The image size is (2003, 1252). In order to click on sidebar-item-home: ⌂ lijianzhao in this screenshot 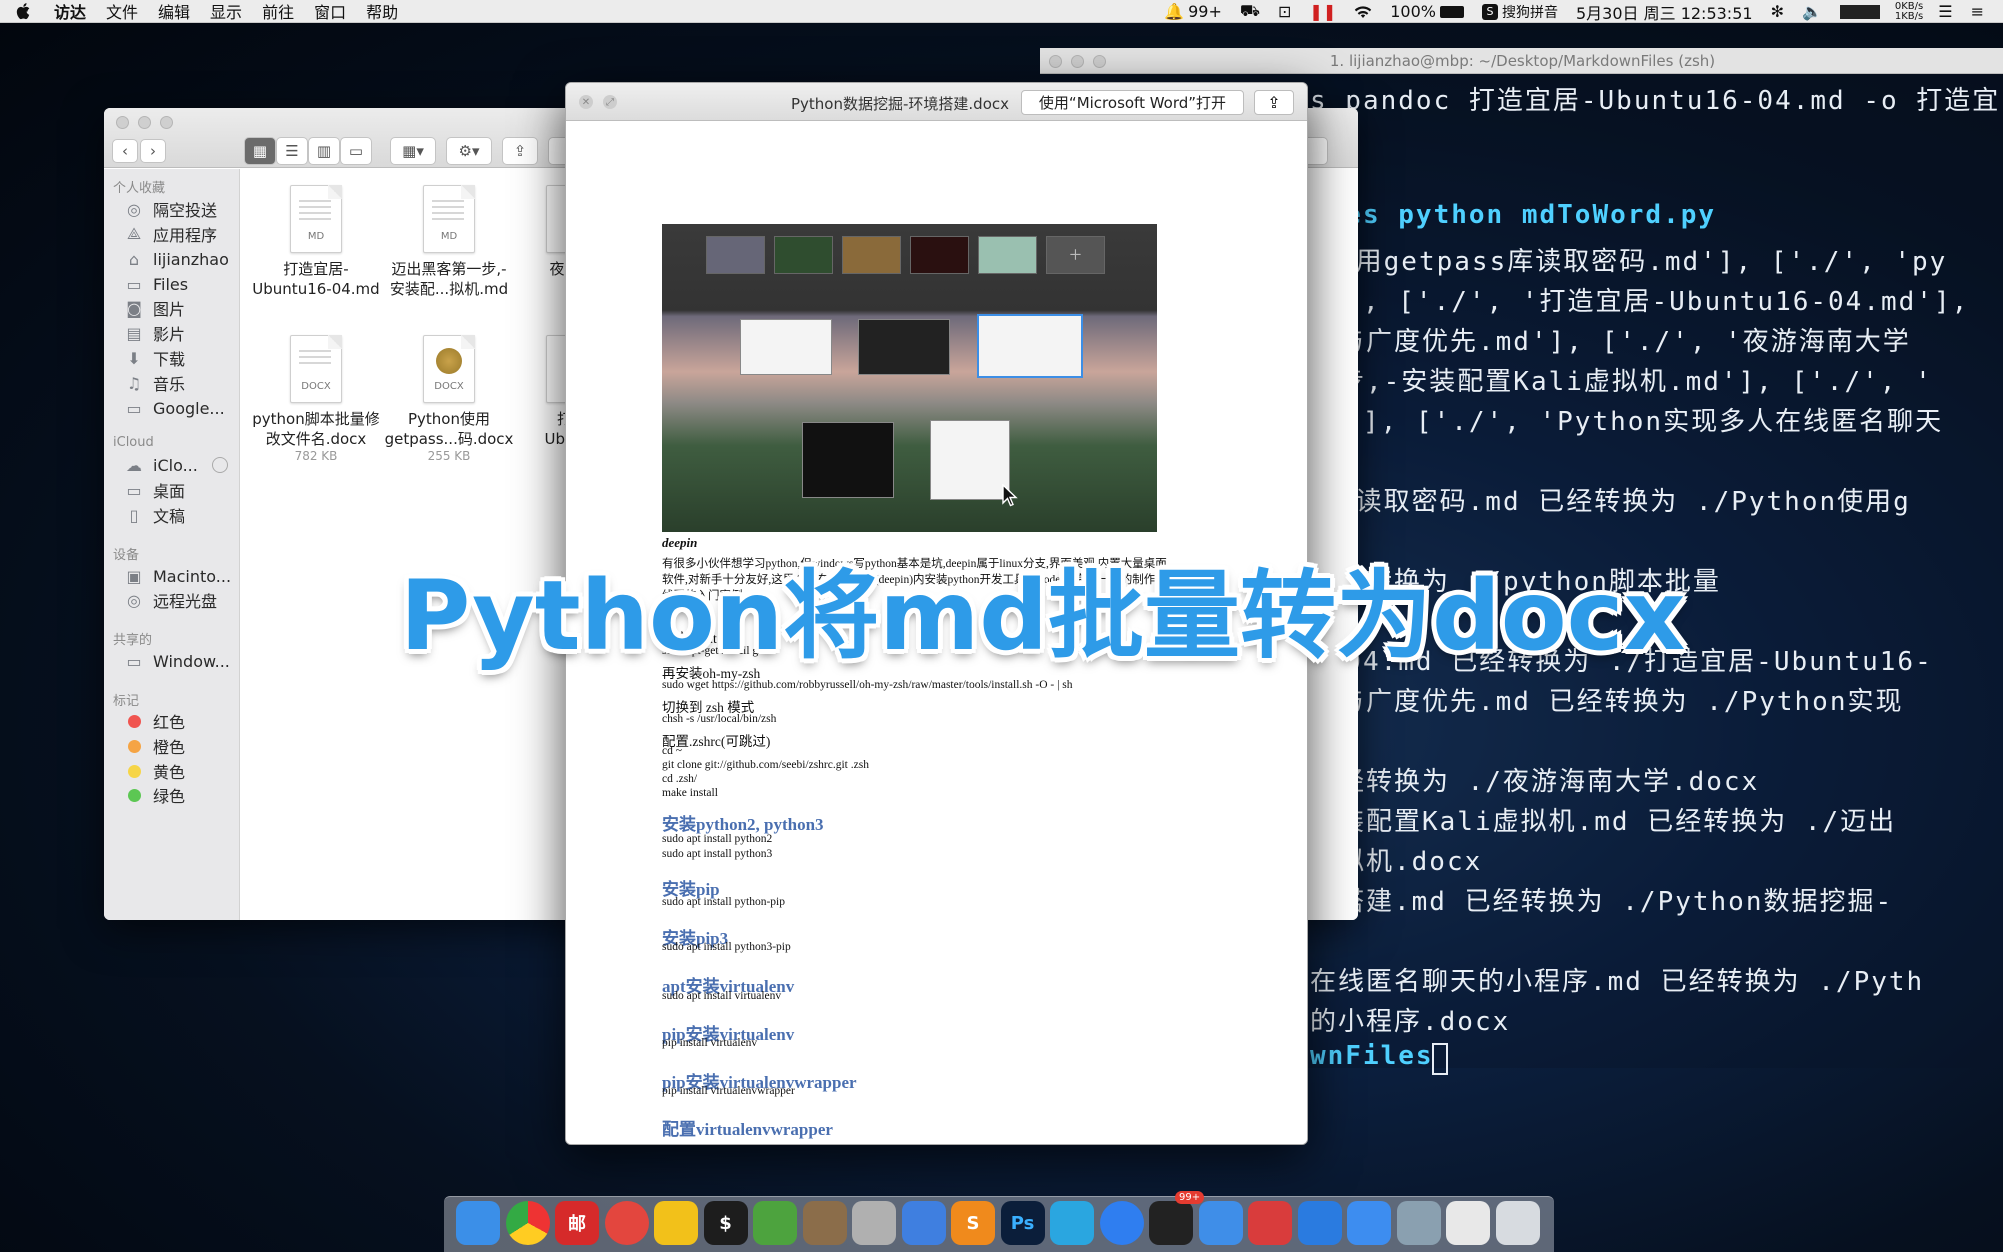, I will do `click(176, 259)`.